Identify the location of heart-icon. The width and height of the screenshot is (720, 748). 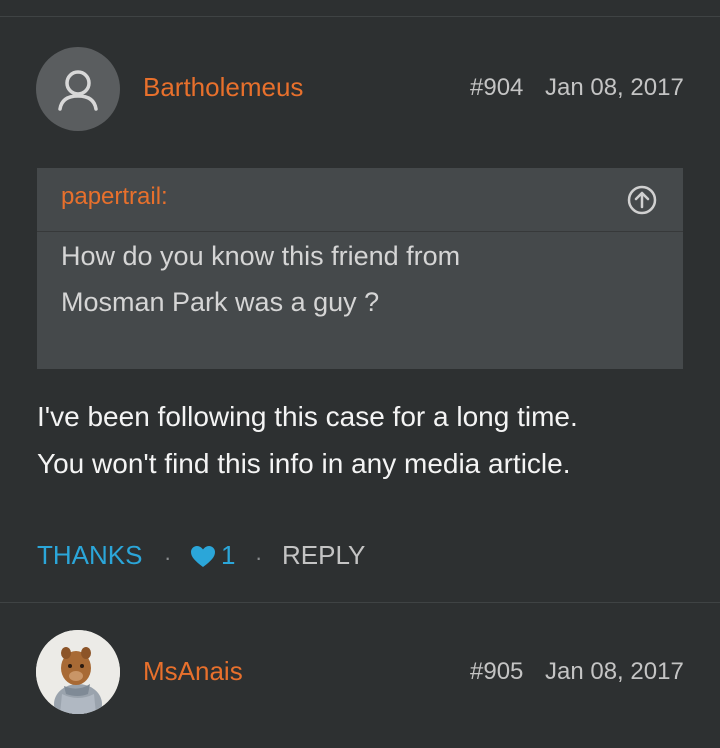
(203, 557).